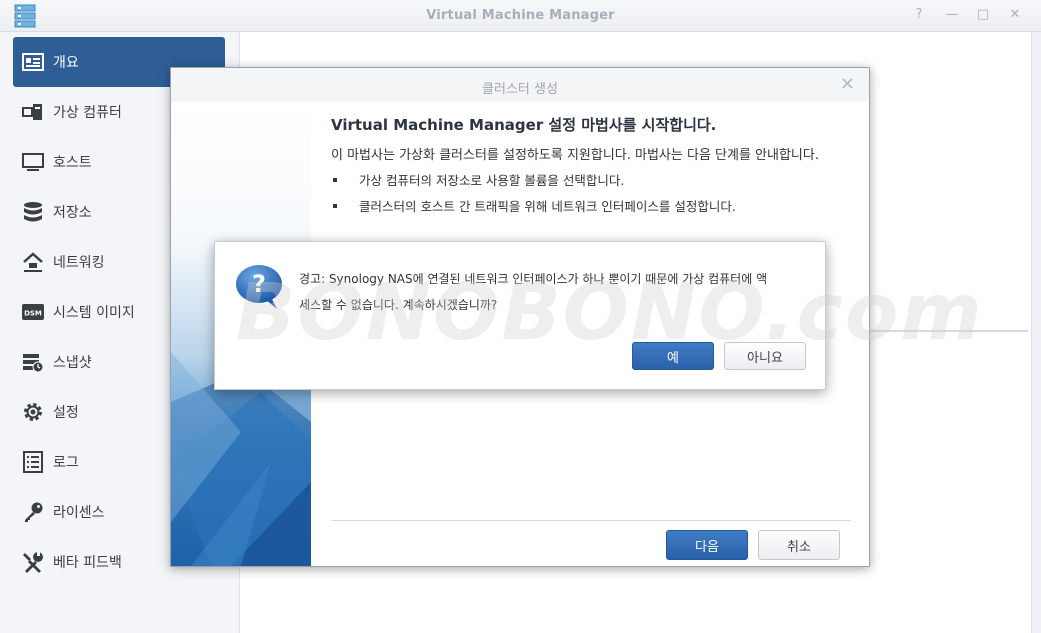  What do you see at coordinates (79, 263) in the screenshot?
I see `sidebar-item-label: 네트워킹` at bounding box center [79, 263].